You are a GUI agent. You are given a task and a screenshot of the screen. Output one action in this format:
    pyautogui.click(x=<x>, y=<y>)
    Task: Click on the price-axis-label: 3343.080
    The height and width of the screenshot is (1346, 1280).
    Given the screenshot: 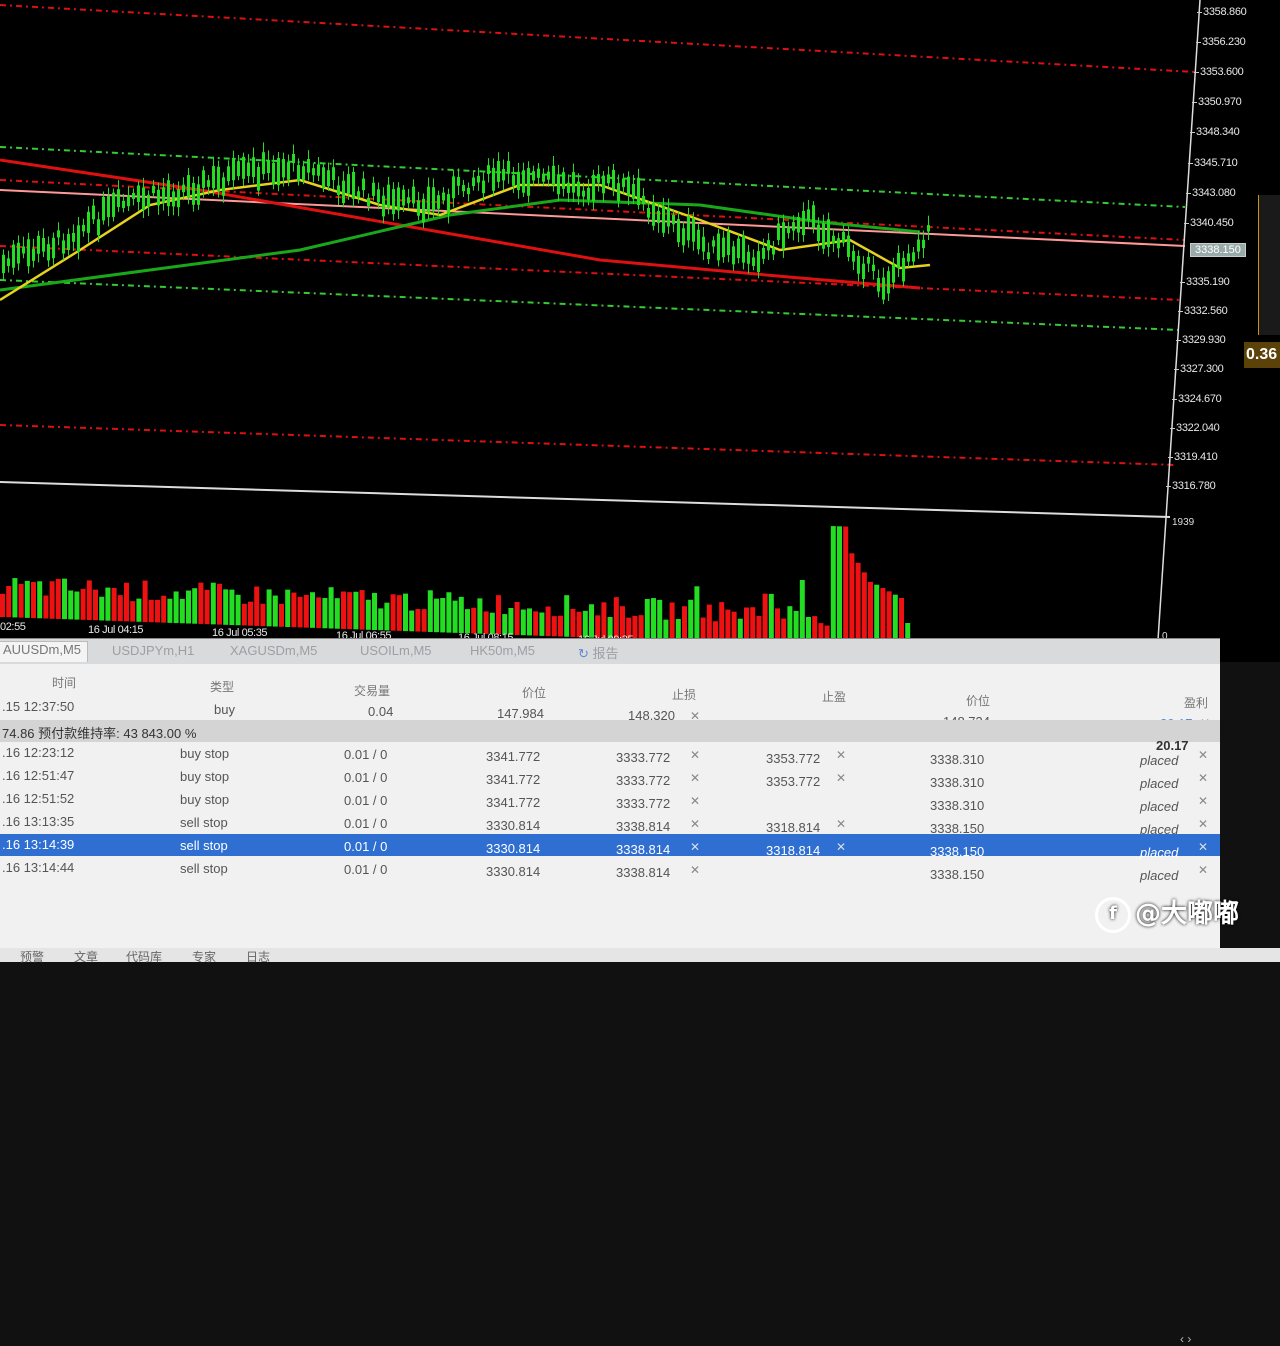 What is the action you would take?
    pyautogui.click(x=1210, y=193)
    